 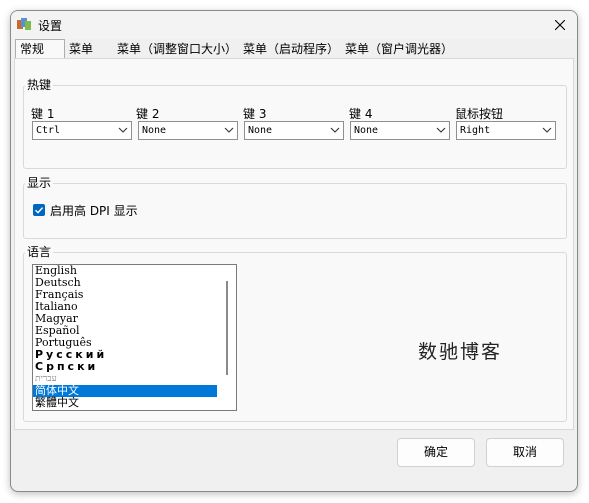 I want to click on high-dpi-label: 启用高 DPI 显示, so click(x=94, y=211).